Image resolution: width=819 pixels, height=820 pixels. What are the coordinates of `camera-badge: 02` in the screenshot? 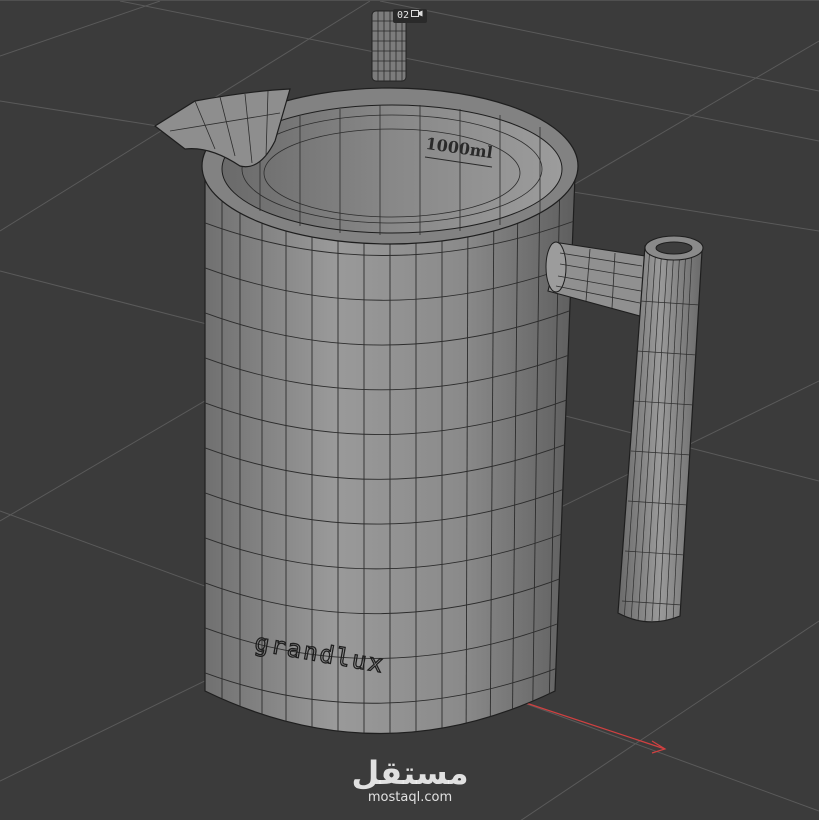 It's located at (410, 16).